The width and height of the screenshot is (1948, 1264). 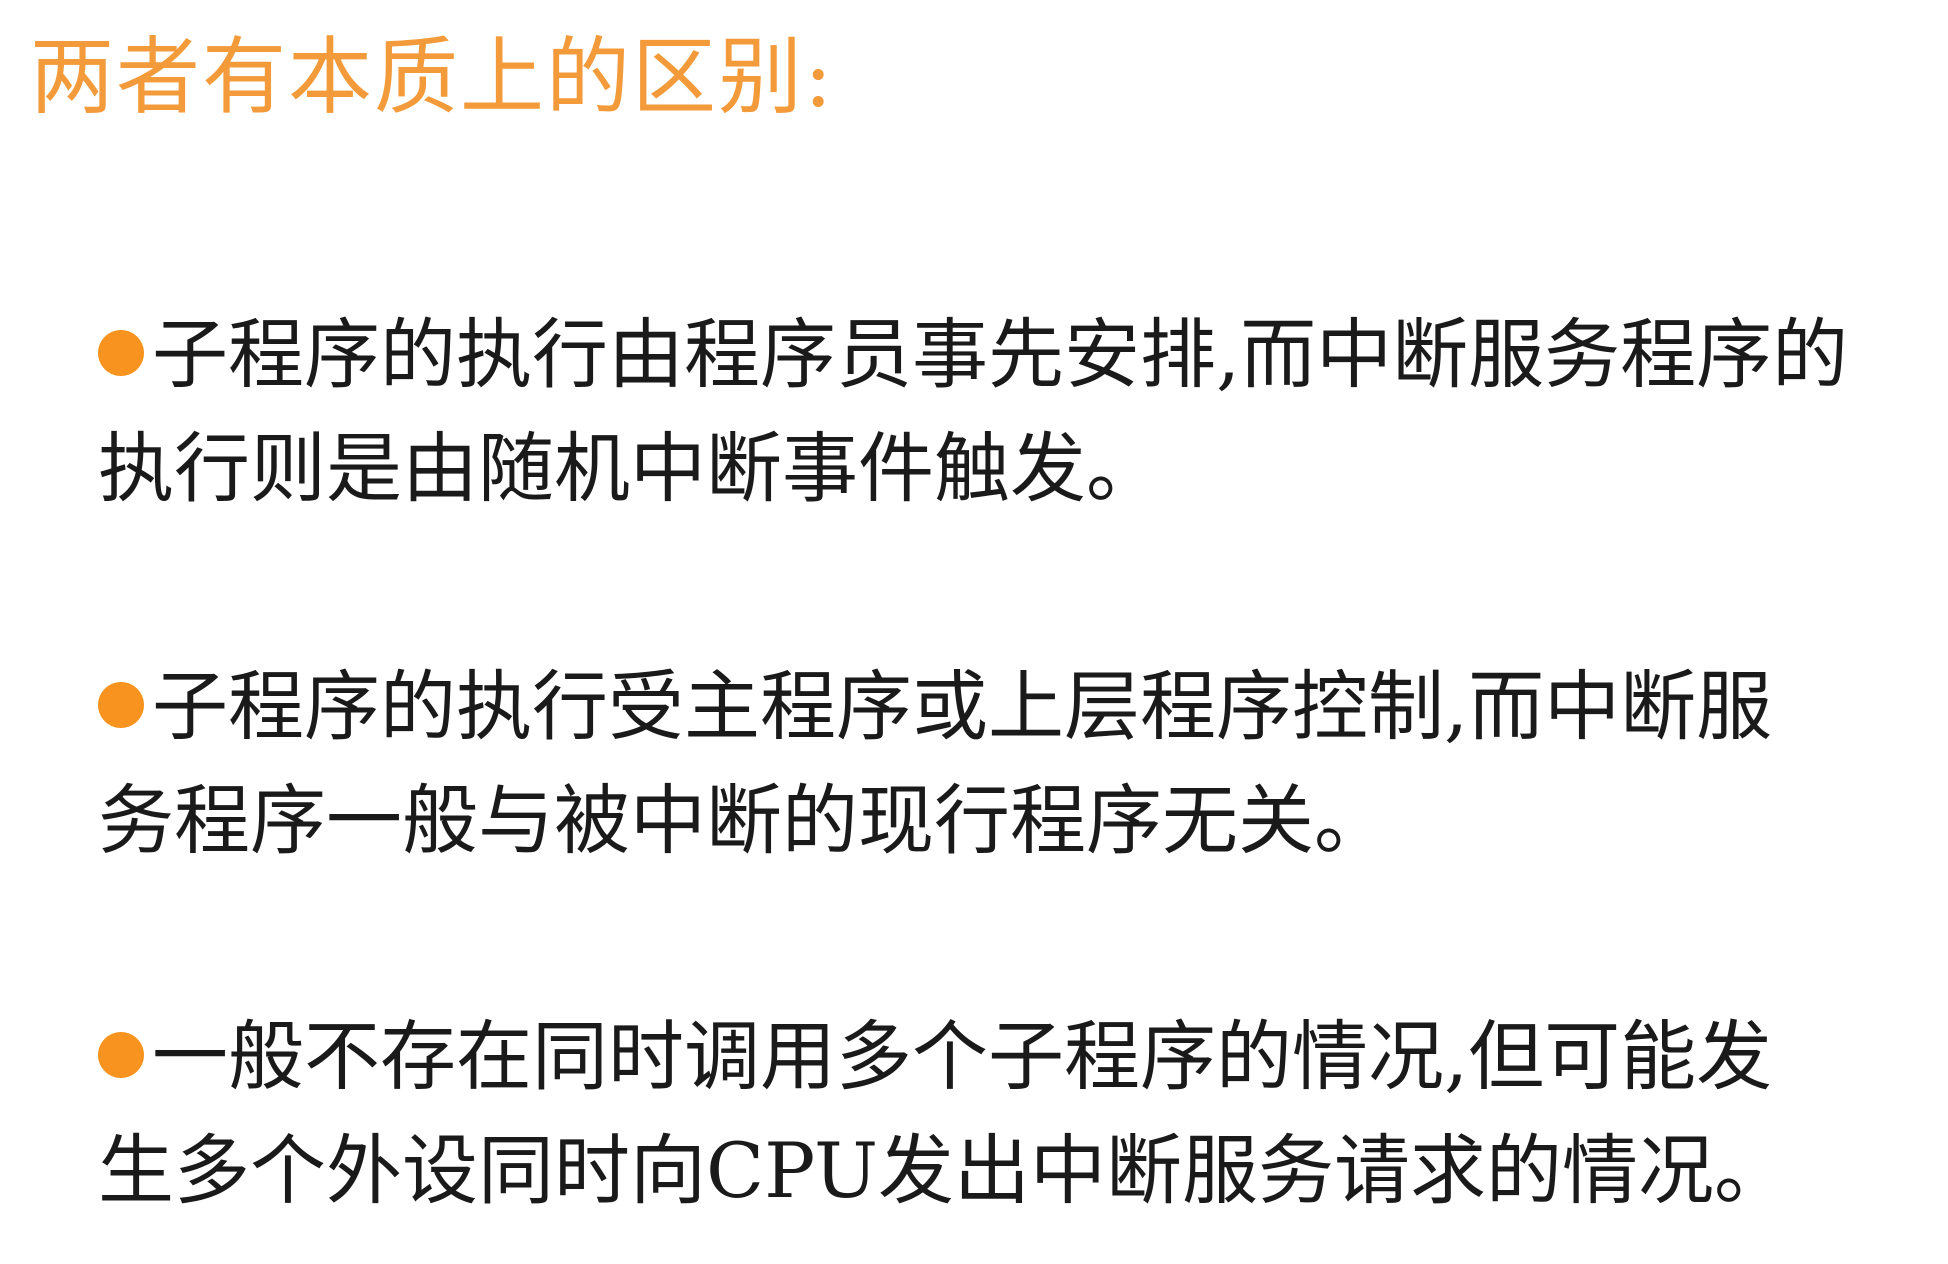 I want to click on bullet-continuation: 务程序一般与被中断的现行程序无关。, so click(x=744, y=820).